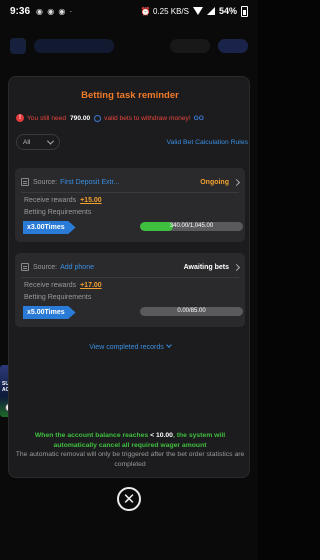 Image resolution: width=320 pixels, height=560 pixels. I want to click on status-right: ⏰ 0.25 KB/S 54%, so click(194, 11).